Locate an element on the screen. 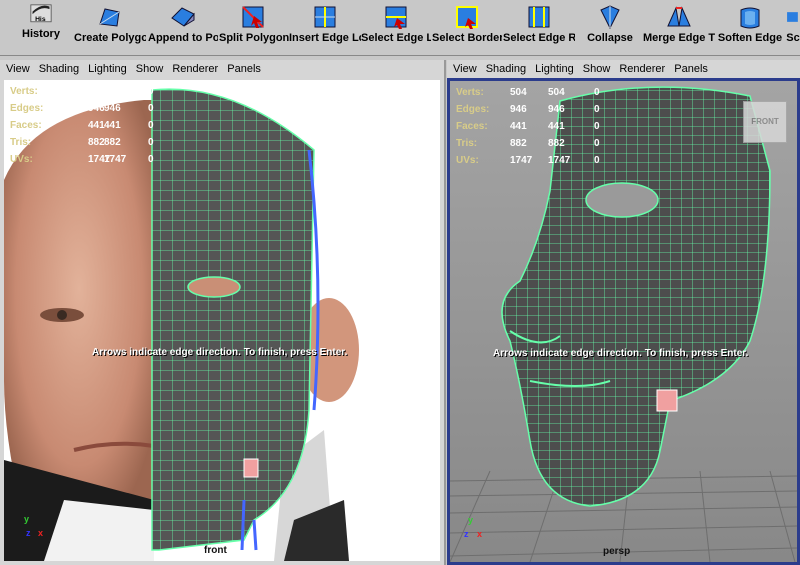 Image resolution: width=800 pixels, height=565 pixels. select-edge-ring-icon is located at coordinates (539, 17).